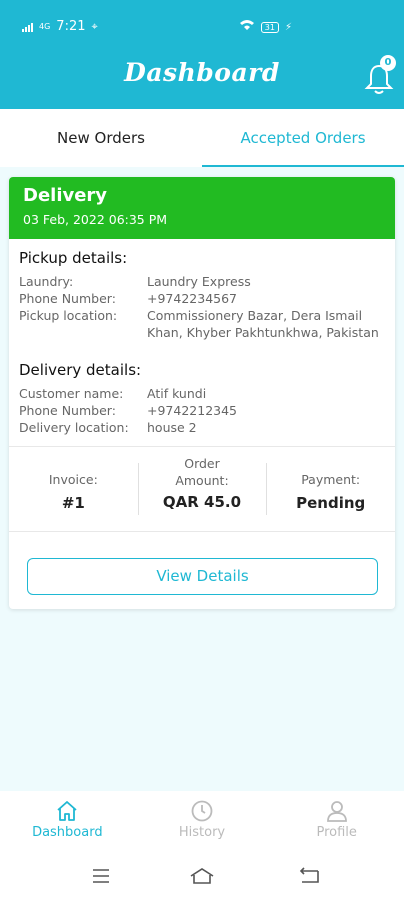  What do you see at coordinates (73, 258) in the screenshot?
I see `pickup-heading: Pickup details:` at bounding box center [73, 258].